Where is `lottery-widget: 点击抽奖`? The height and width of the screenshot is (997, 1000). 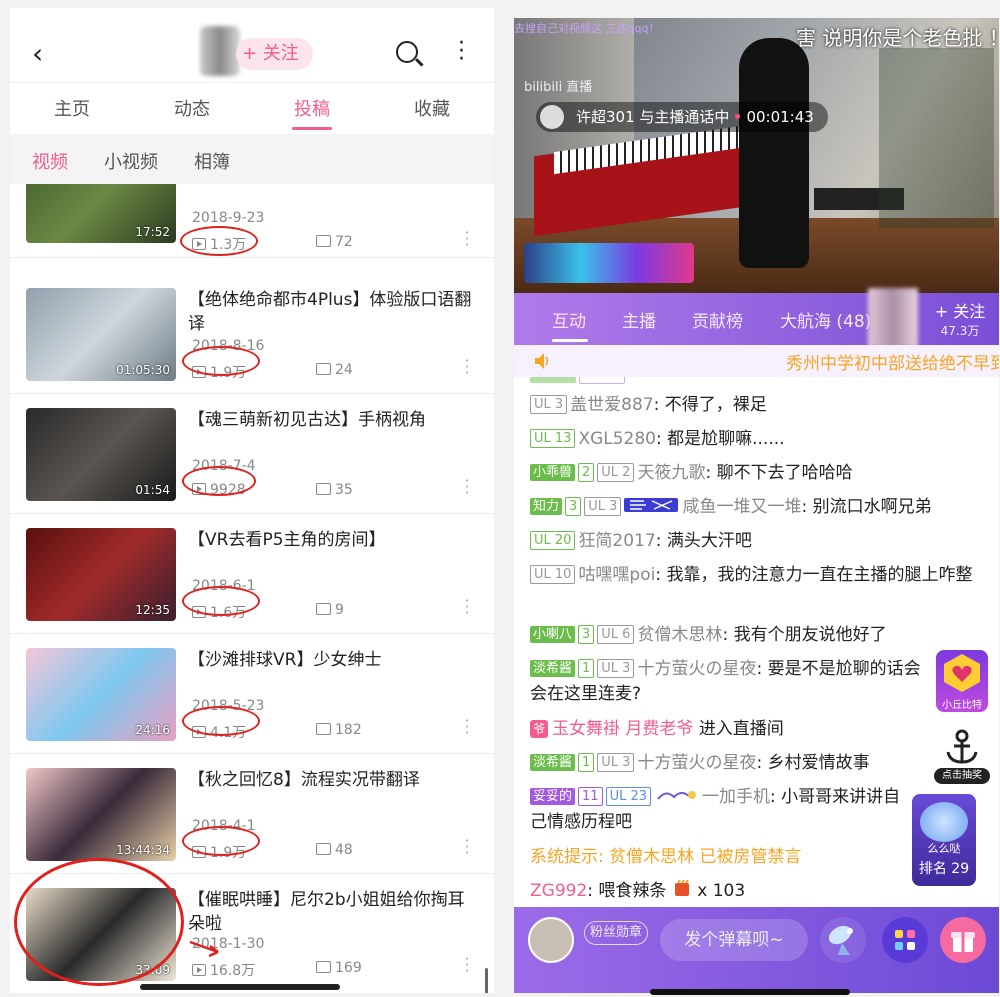
lottery-widget: 点击抽奖 is located at coordinates (962, 755).